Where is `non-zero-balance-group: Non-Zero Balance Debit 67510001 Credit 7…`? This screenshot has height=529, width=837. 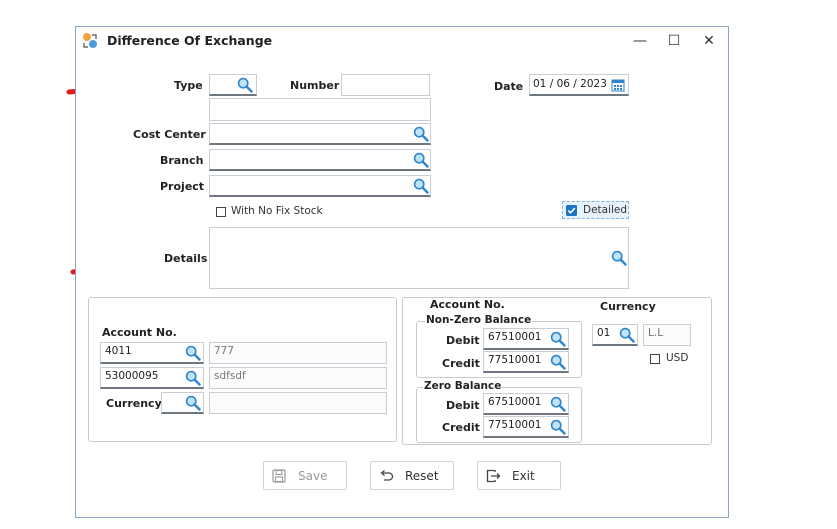 non-zero-balance-group: Non-Zero Balance Debit 67510001 Credit 7… is located at coordinates (499, 346).